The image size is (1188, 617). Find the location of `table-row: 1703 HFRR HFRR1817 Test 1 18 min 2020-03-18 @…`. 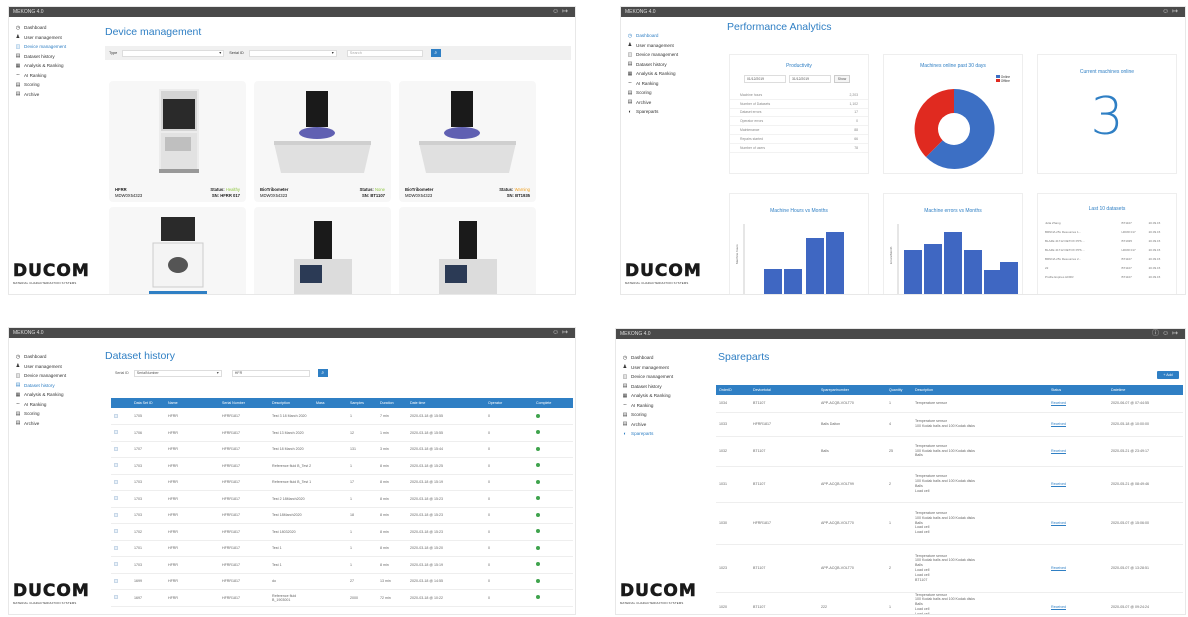

table-row: 1703 HFRR HFRR1817 Test 1 18 min 2020-03-18 @… is located at coordinates (342, 565).